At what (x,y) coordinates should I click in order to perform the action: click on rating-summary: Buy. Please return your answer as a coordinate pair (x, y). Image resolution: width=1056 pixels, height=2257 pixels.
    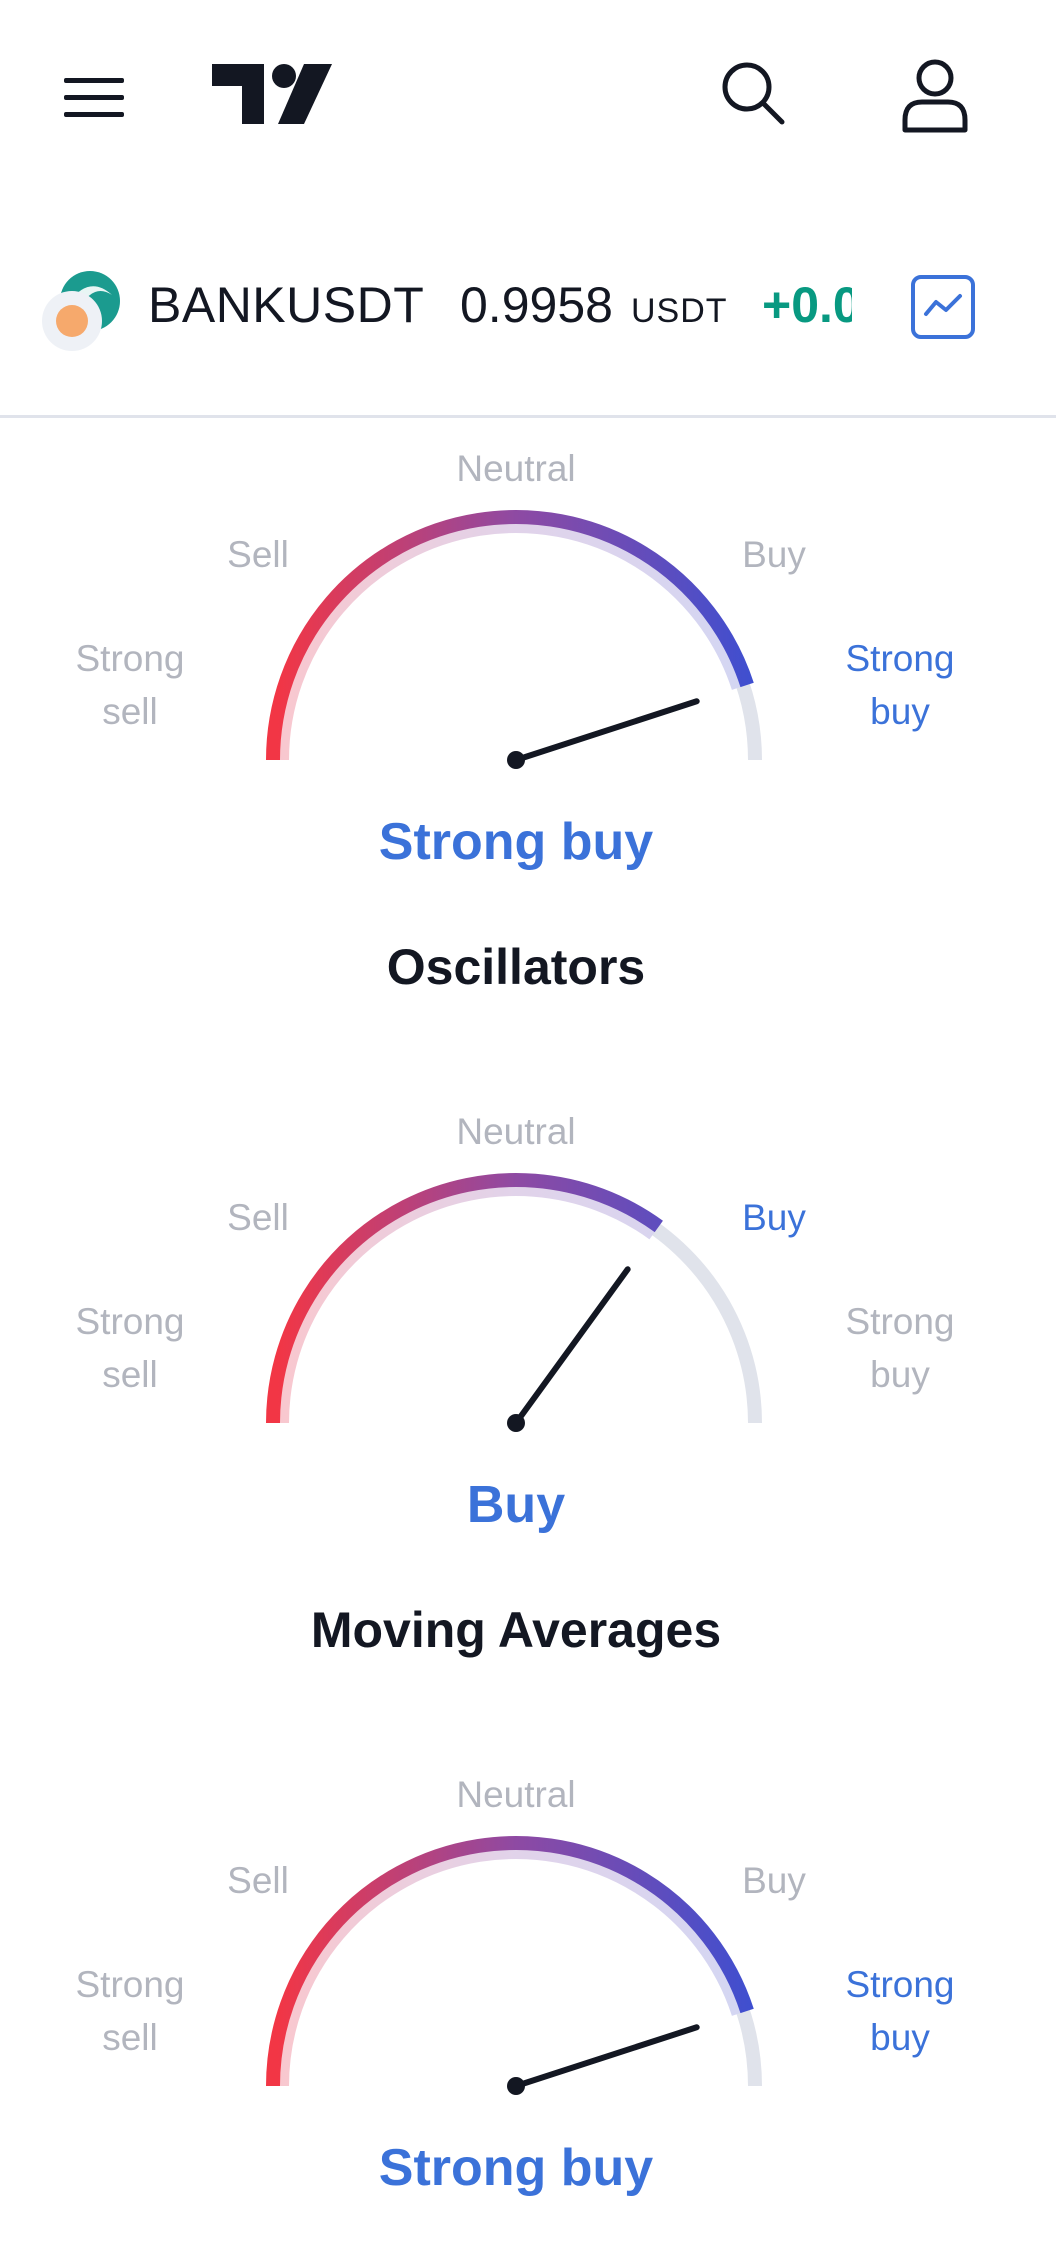
    Looking at the image, I should click on (516, 1505).